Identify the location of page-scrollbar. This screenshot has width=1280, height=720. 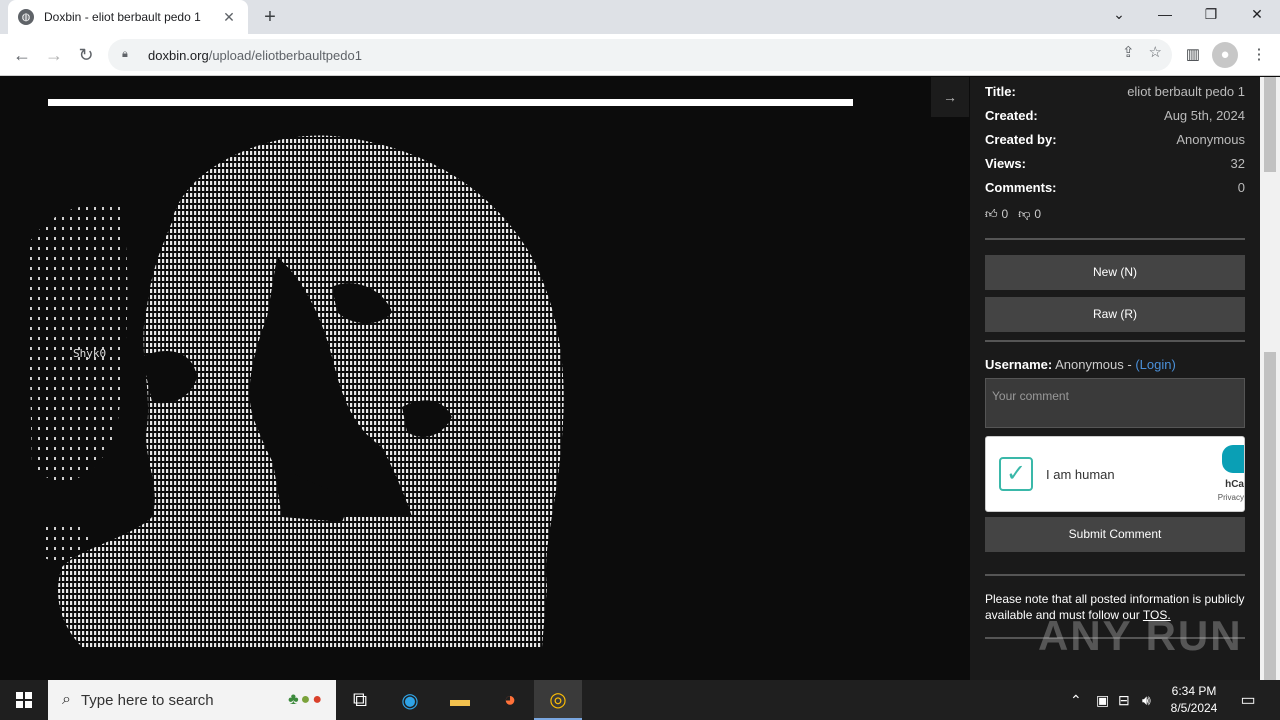
(1270, 378).